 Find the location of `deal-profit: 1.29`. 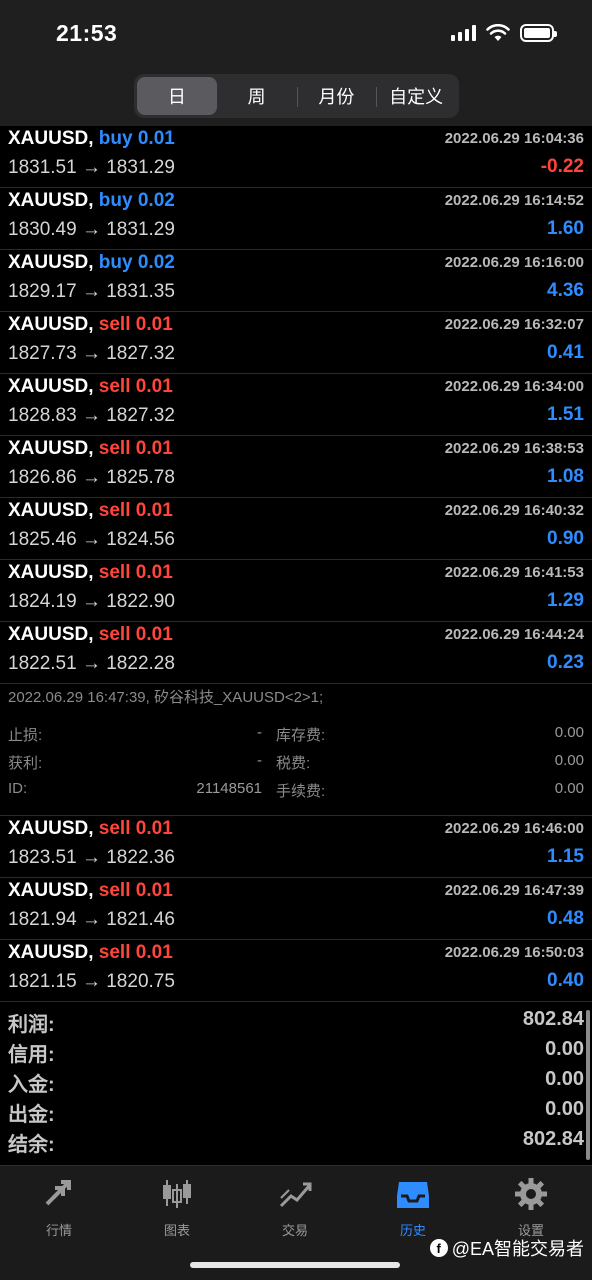

deal-profit: 1.29 is located at coordinates (565, 600).